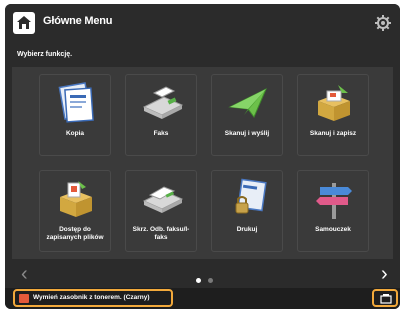 The width and height of the screenshot is (406, 311). I want to click on page-dot, so click(211, 280).